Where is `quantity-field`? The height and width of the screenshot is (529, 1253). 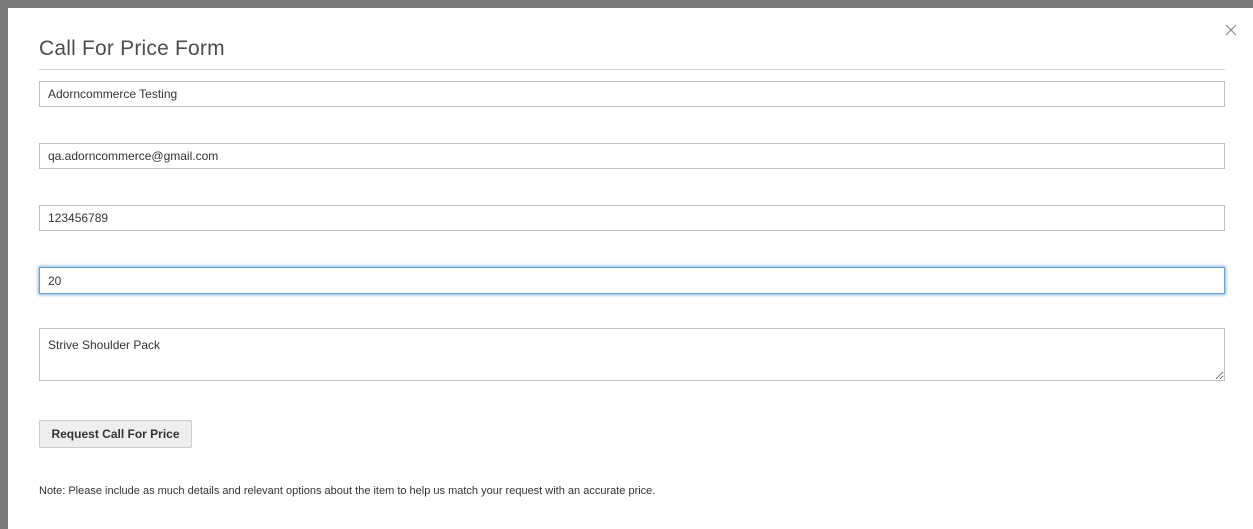
quantity-field is located at coordinates (632, 280).